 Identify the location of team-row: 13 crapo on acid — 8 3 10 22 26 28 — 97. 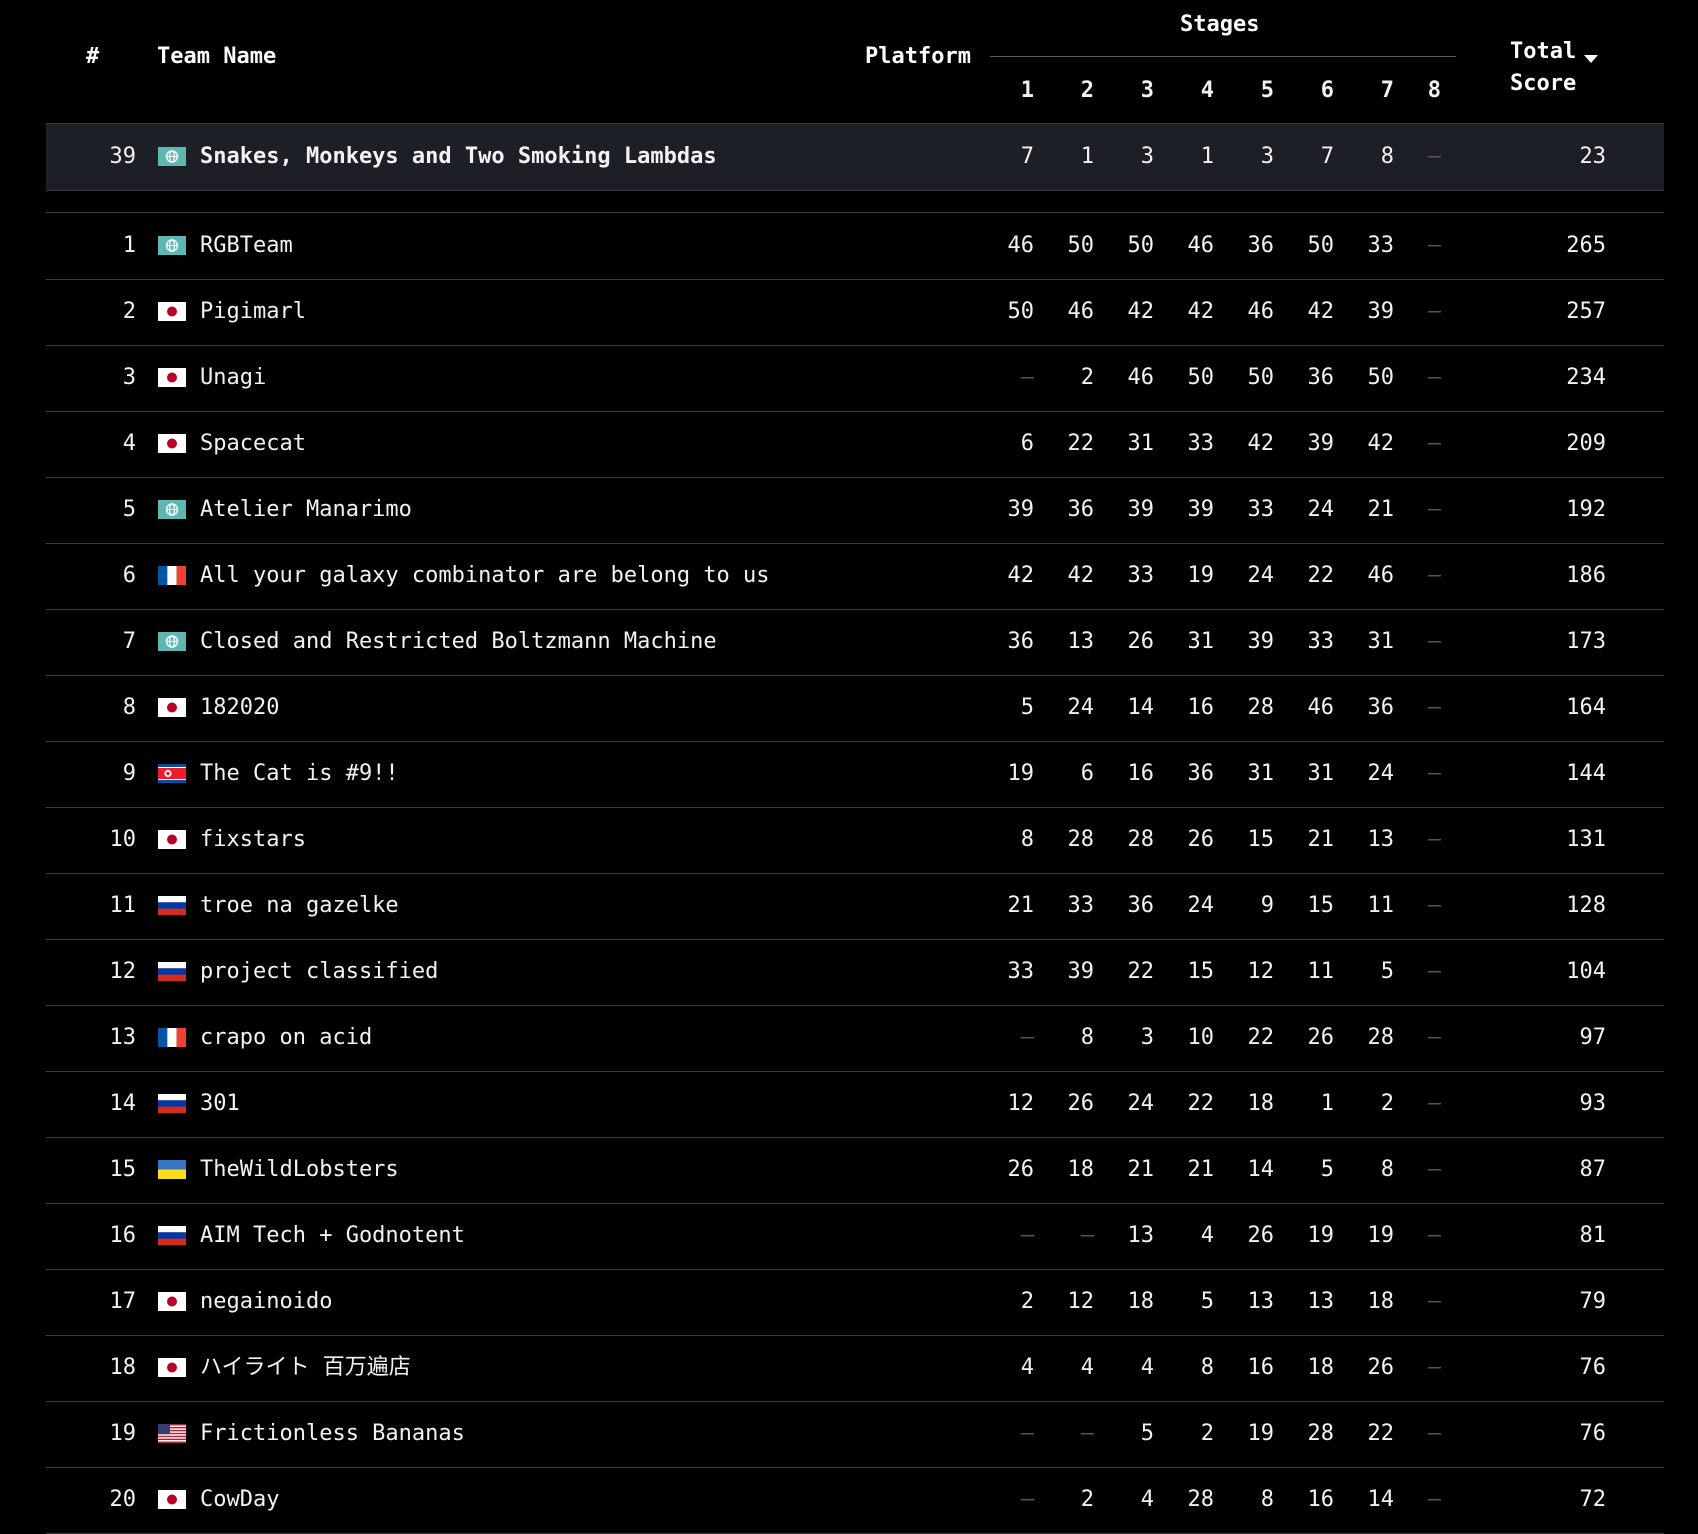
(855, 1038).